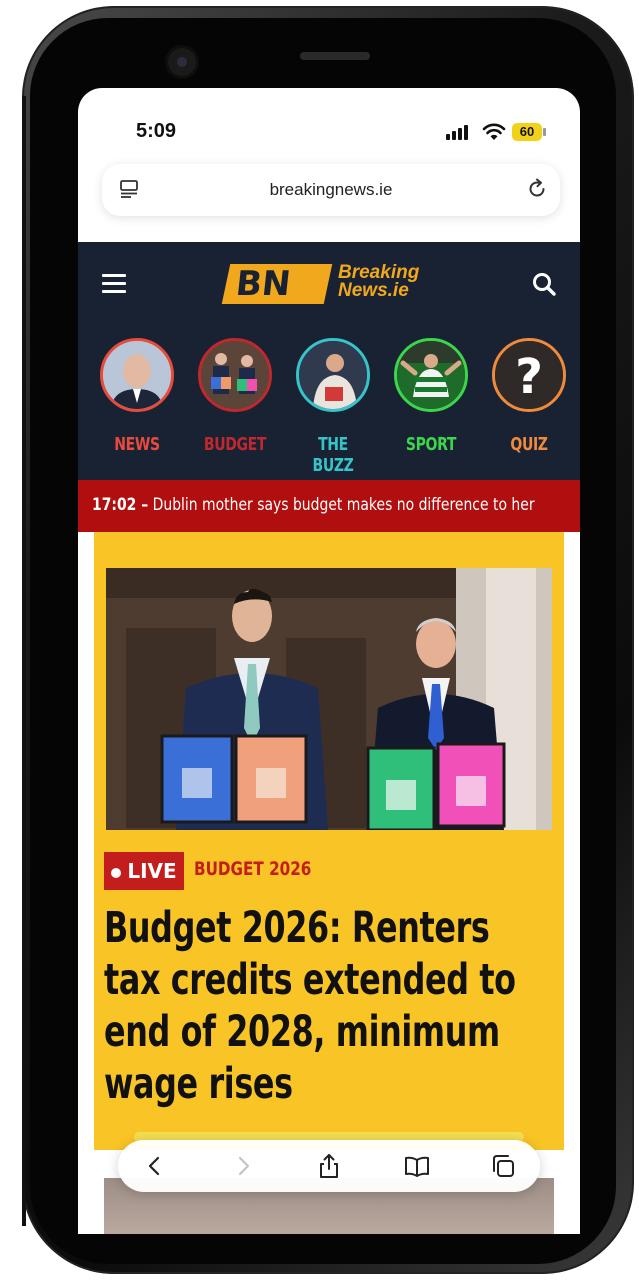 Image resolution: width=639 pixels, height=1280 pixels. I want to click on headline-line: wage rises, so click(198, 1084).